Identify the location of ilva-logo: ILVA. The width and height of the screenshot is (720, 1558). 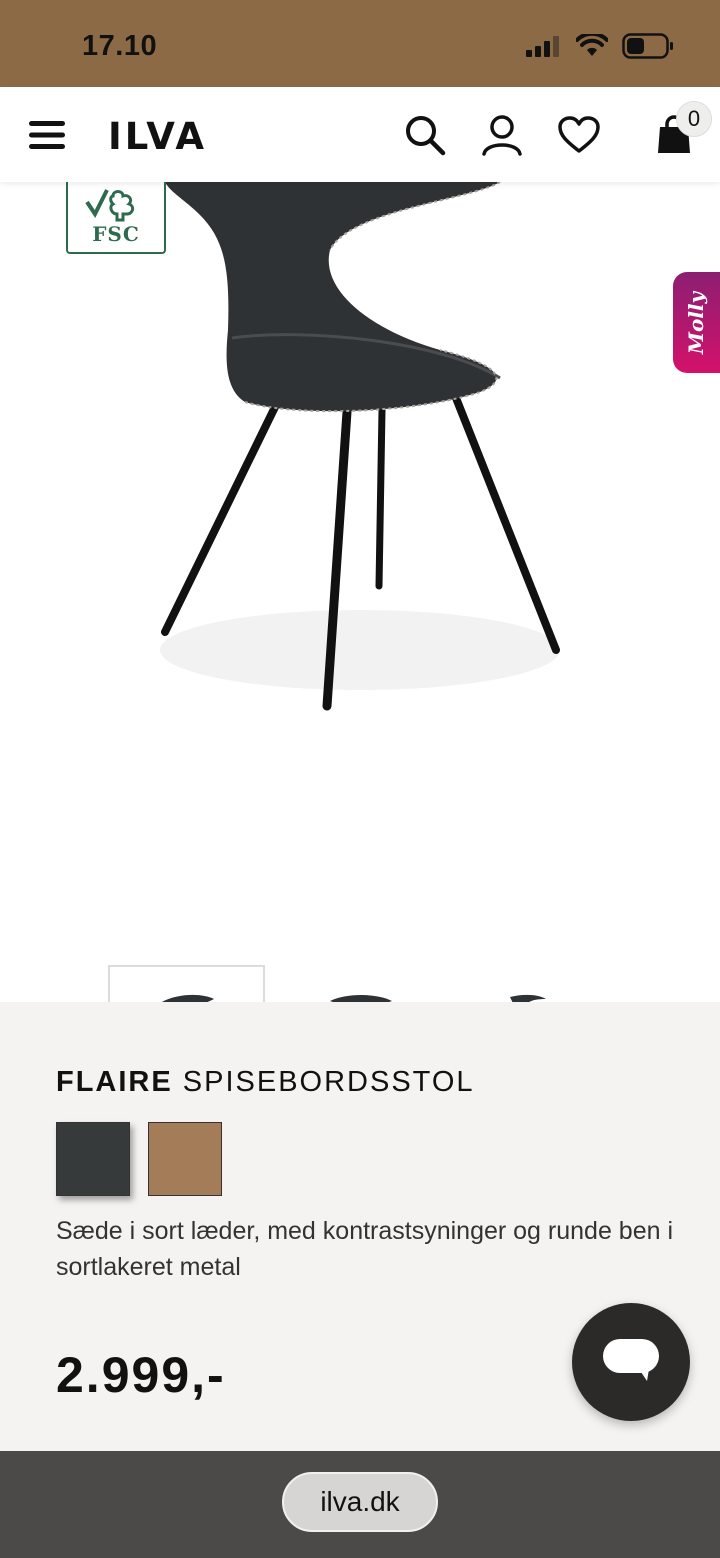
(157, 136).